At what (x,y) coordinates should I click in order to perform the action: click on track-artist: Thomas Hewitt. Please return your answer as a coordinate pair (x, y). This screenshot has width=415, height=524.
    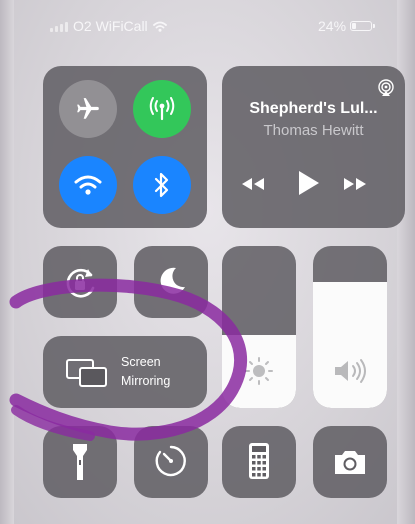
    Looking at the image, I should click on (313, 130).